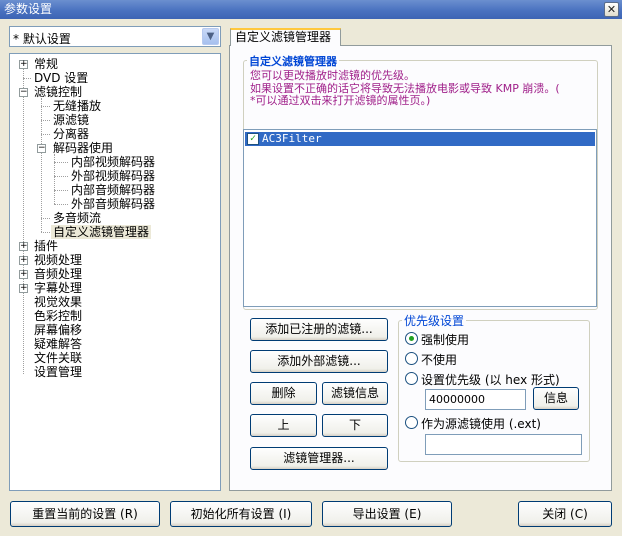 The image size is (622, 536). I want to click on tree-item-screen-offset: 屏幕偏移, so click(58, 330).